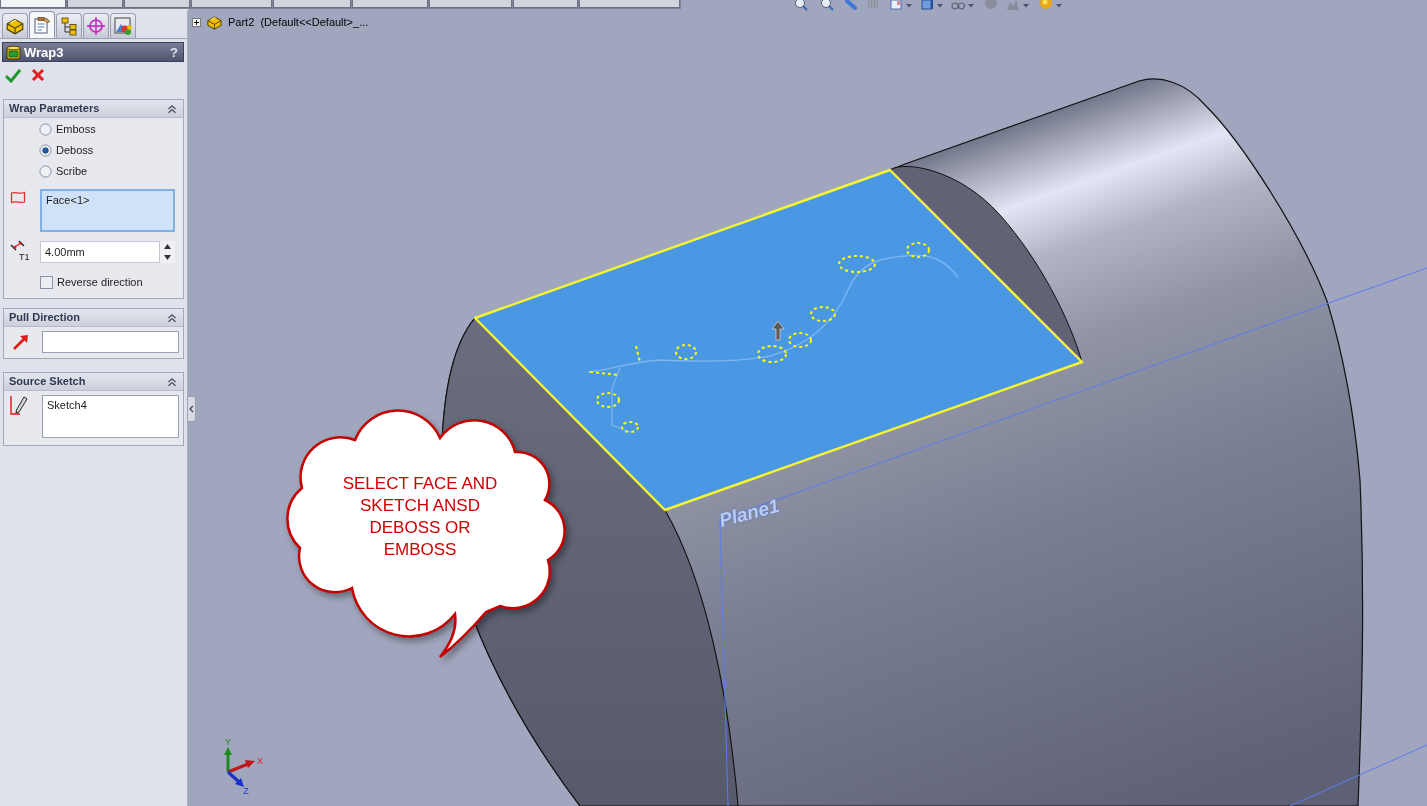 The image size is (1427, 806). I want to click on checkmark-icon, so click(13, 75).